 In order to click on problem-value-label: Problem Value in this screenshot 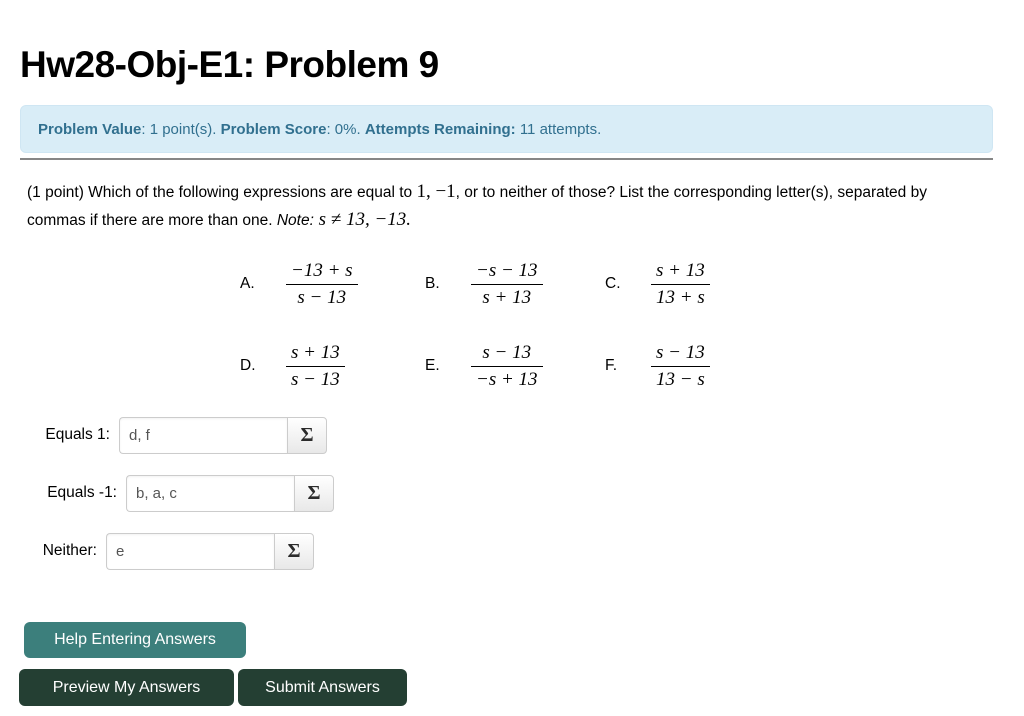, I will do `click(90, 129)`.